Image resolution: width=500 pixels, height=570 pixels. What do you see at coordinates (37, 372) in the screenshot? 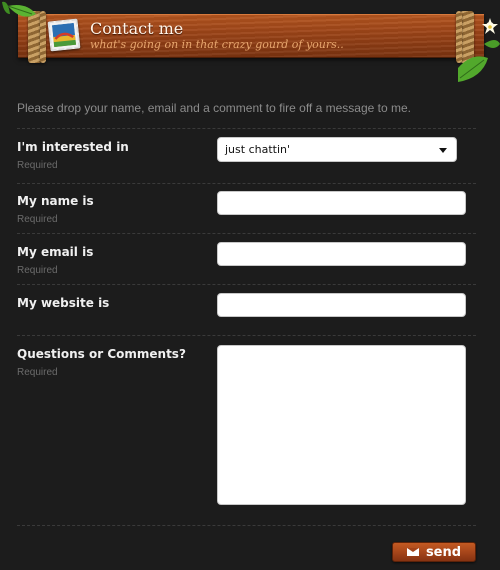
I see `comments-required: Required` at bounding box center [37, 372].